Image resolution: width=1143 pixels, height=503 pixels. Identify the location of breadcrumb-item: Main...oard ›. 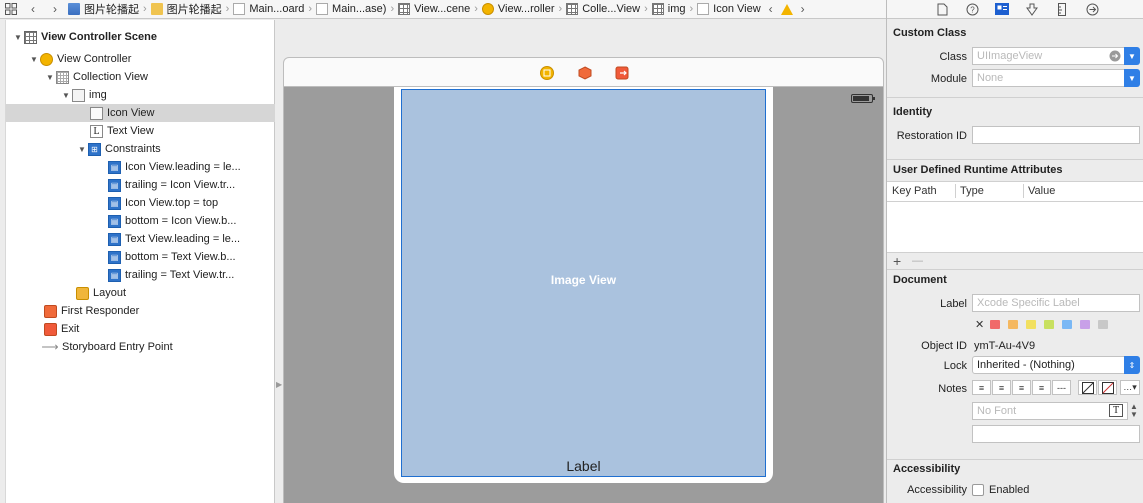
(272, 9).